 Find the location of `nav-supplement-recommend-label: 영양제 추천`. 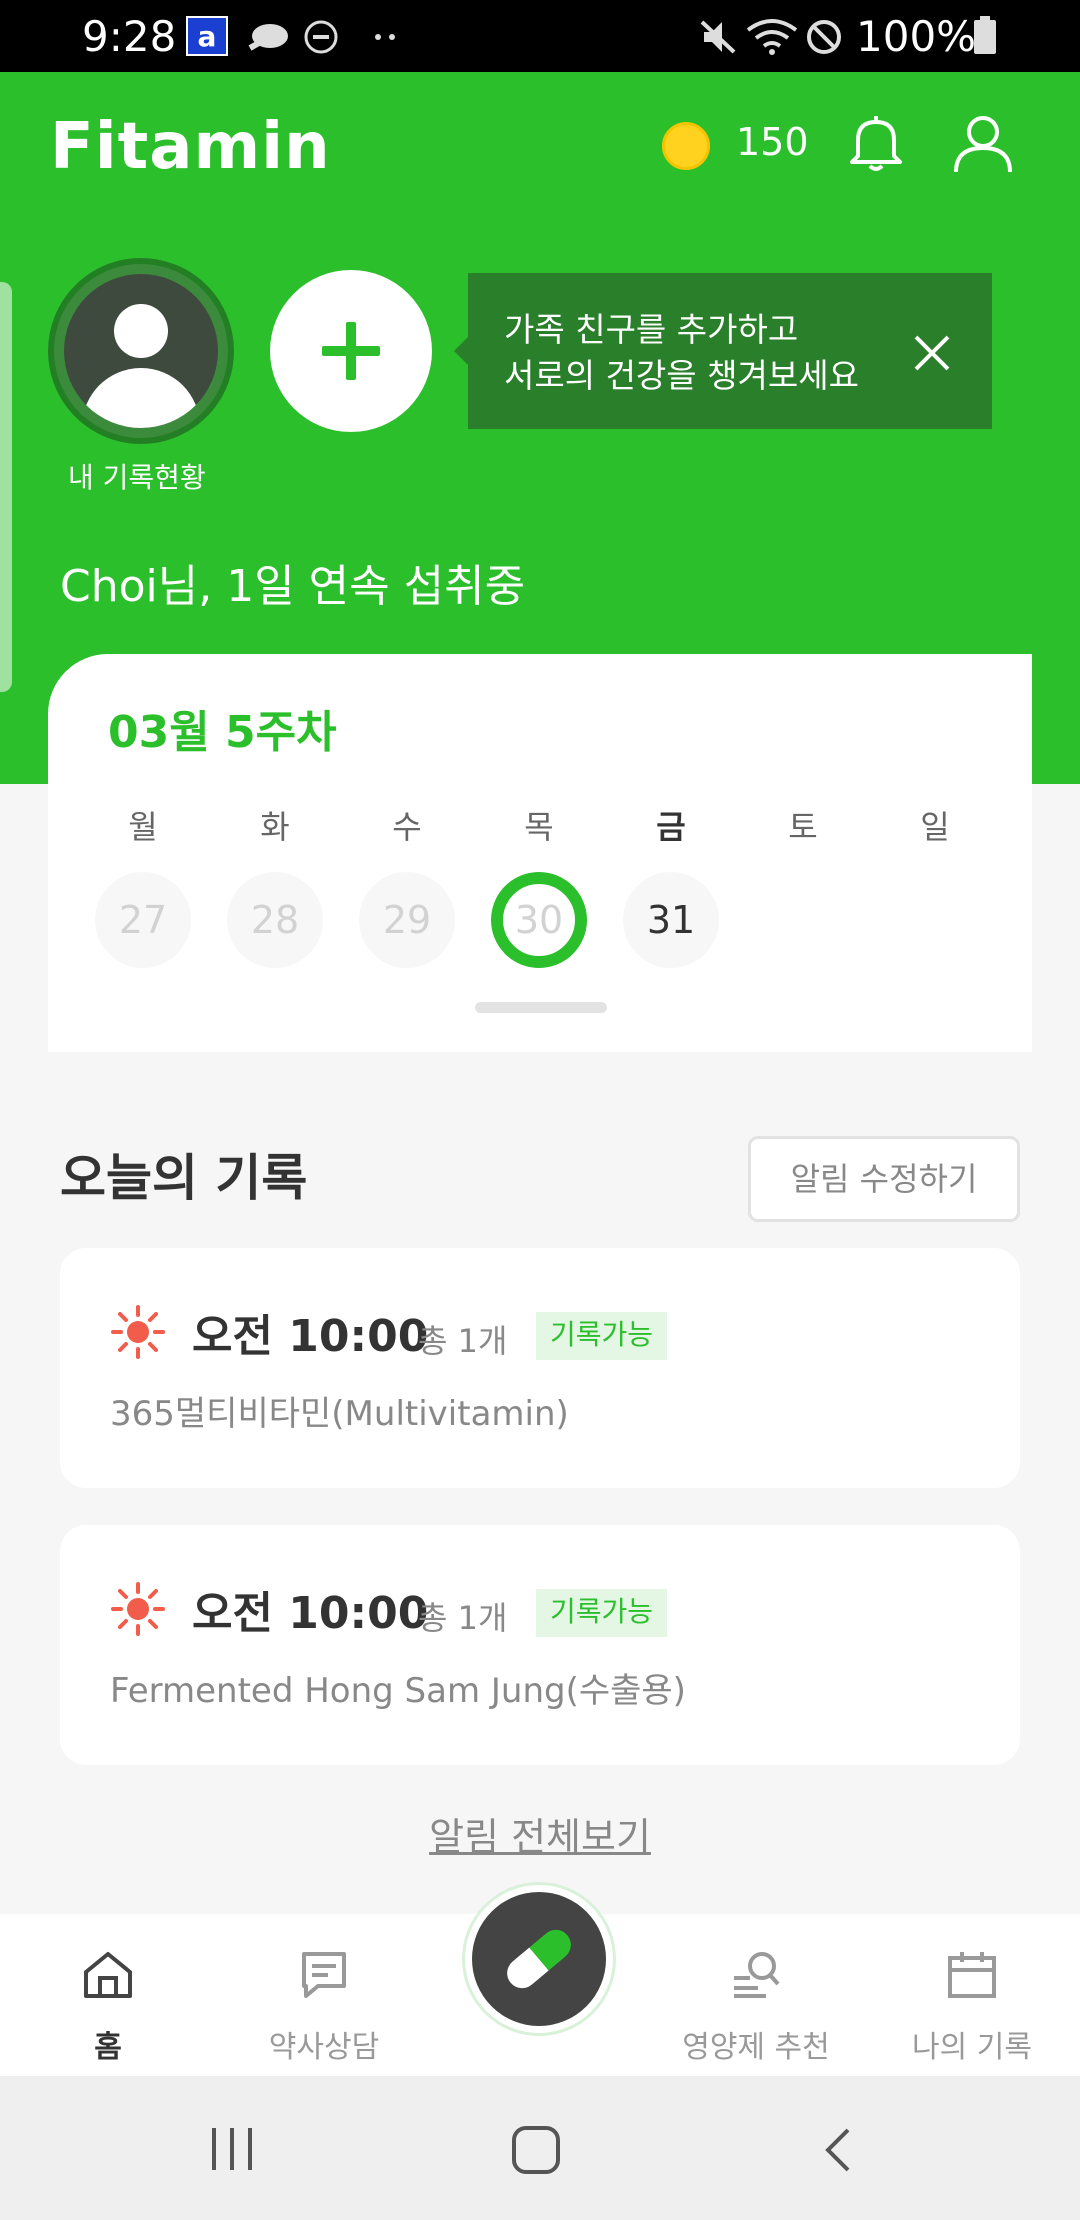

nav-supplement-recommend-label: 영양제 추천 is located at coordinates (756, 2047).